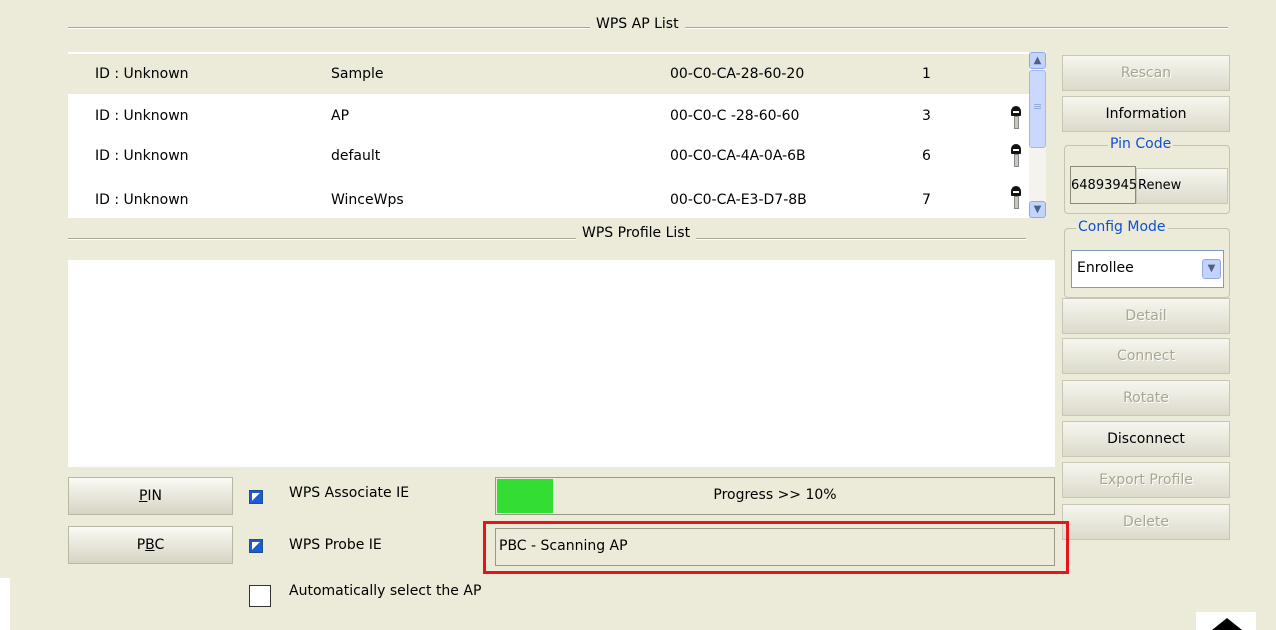 Image resolution: width=1276 pixels, height=630 pixels. What do you see at coordinates (636, 233) in the screenshot?
I see `profile-list-title: WPS Profile List` at bounding box center [636, 233].